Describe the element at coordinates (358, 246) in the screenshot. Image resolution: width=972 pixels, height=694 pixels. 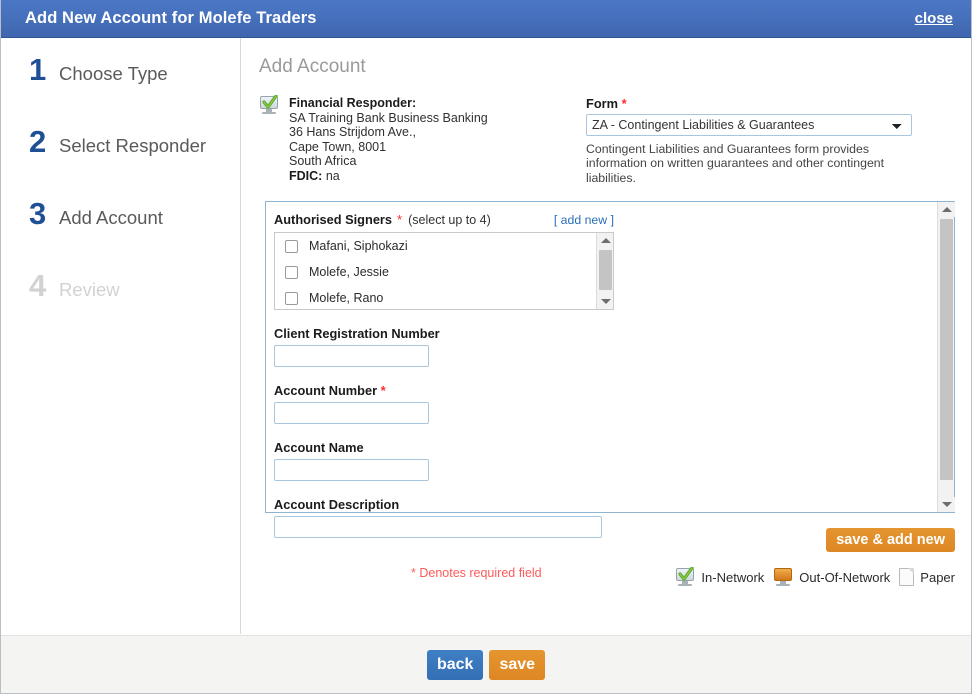
I see `signer-name: Mafani, Siphokazi` at that location.